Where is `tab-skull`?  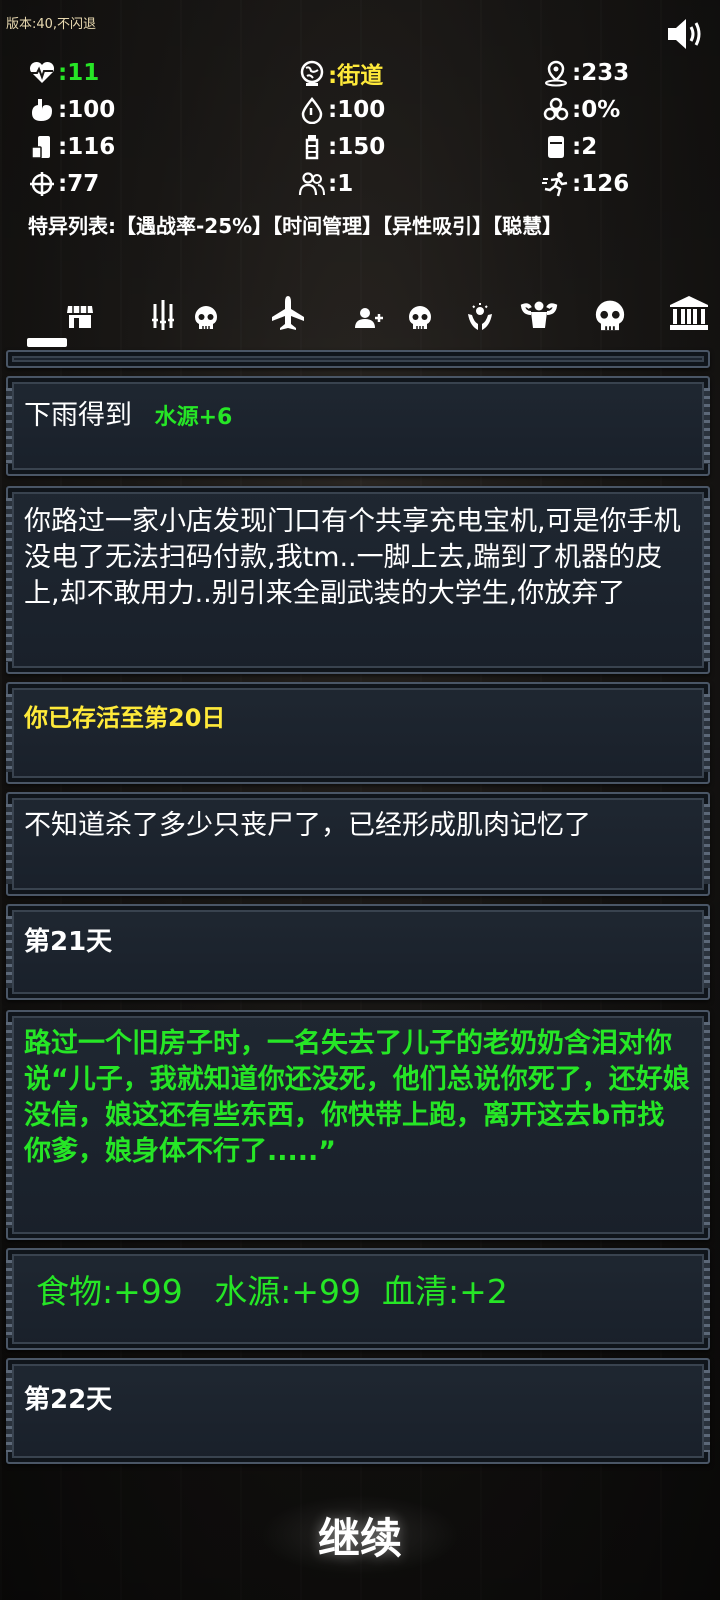
tab-skull is located at coordinates (206, 318).